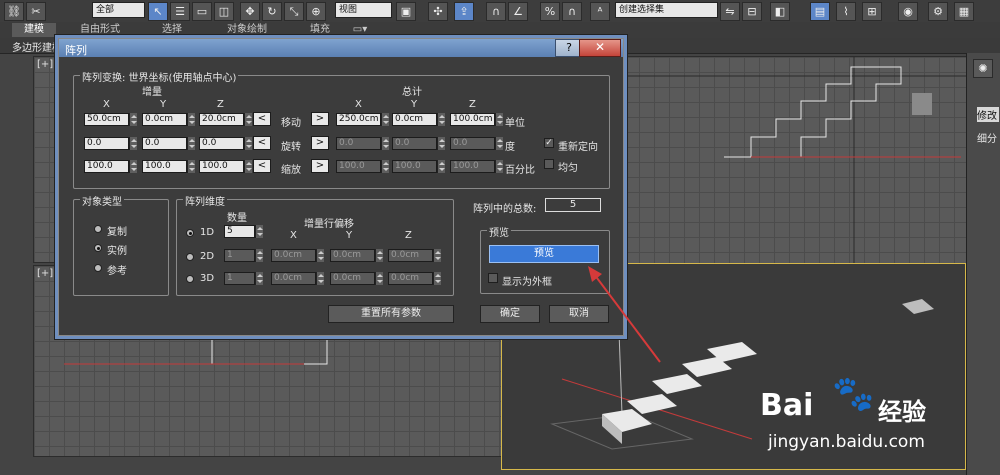 Image resolution: width=1000 pixels, height=475 pixels. What do you see at coordinates (172, 30) in the screenshot?
I see `tab-selection: 选择` at bounding box center [172, 30].